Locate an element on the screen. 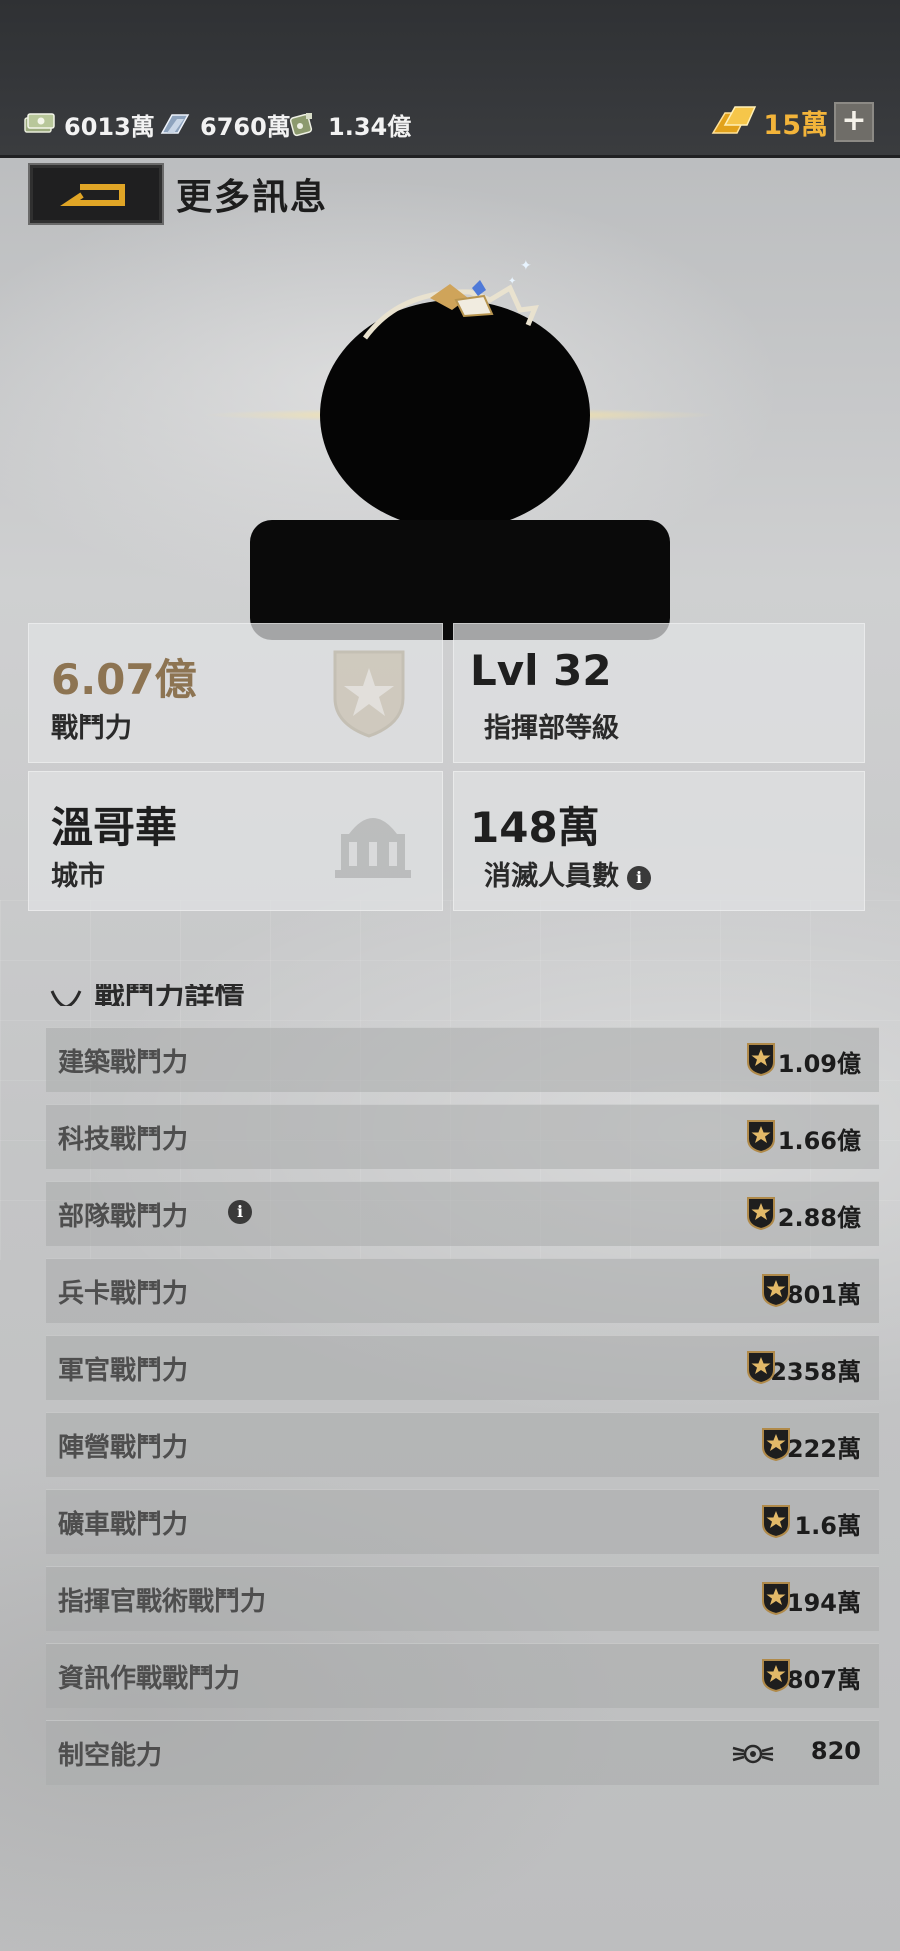  power-detail-row: 科技戰鬥力 1.66億 is located at coordinates (462, 1136).